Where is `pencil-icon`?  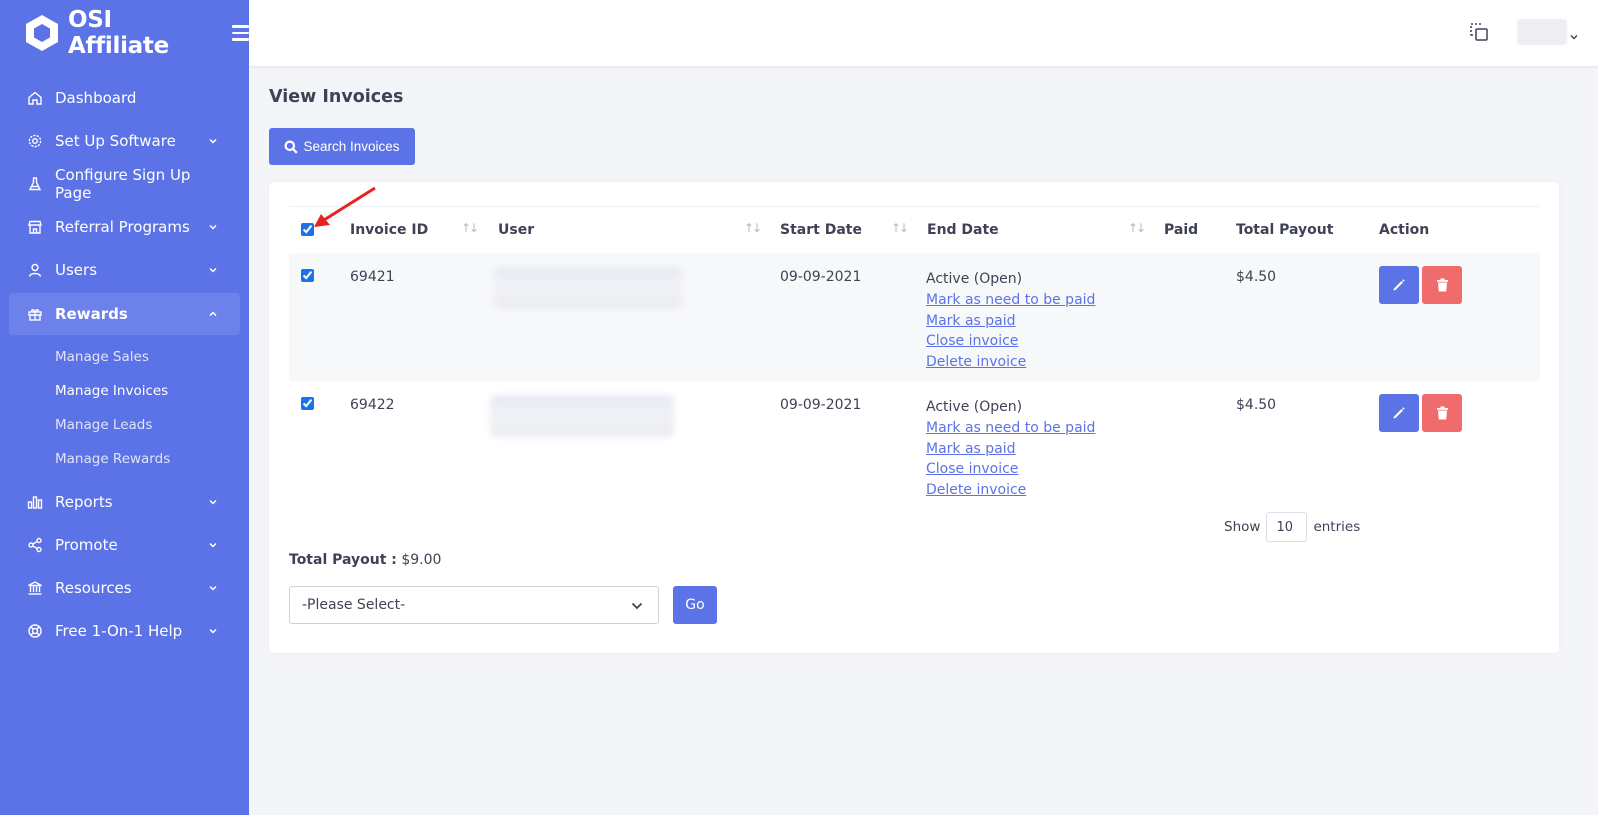
pencil-icon is located at coordinates (1399, 413).